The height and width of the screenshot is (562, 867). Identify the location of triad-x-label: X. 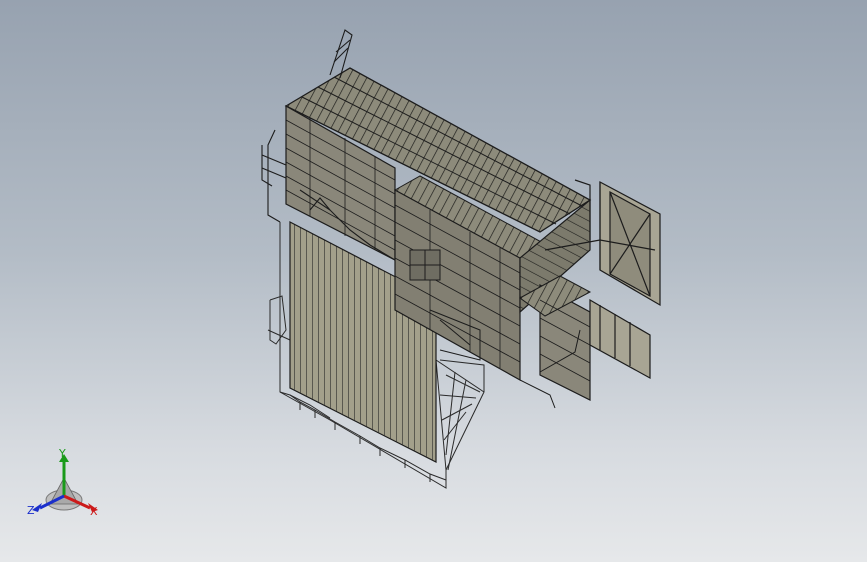
(94, 511).